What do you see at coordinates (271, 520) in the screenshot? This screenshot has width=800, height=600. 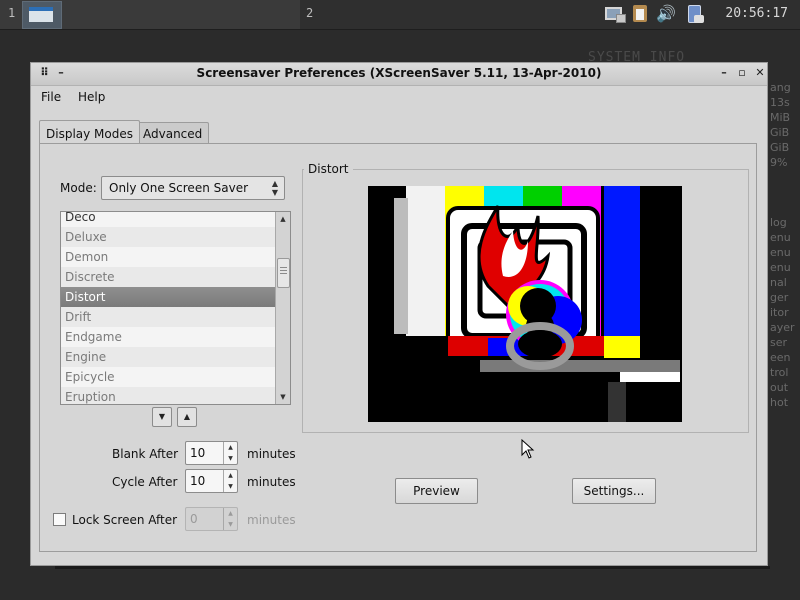 I see `lock-screen-unit: minutes` at bounding box center [271, 520].